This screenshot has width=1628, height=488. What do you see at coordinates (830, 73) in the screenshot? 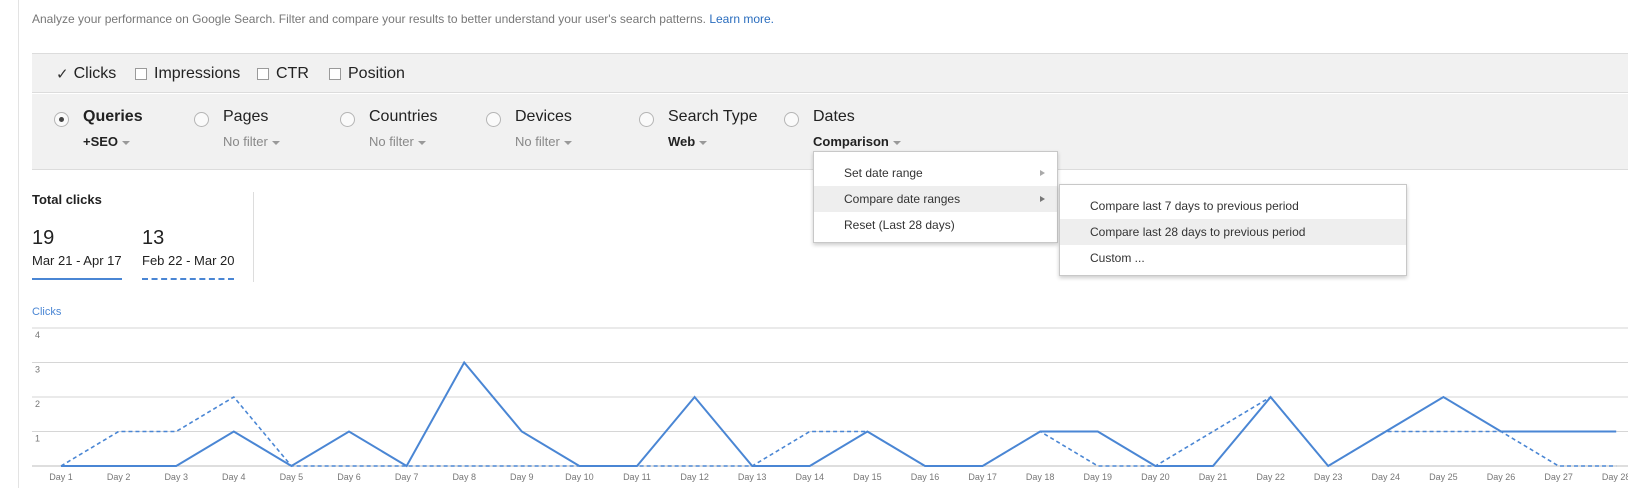
I see `metrics-bar: ✓ Clicks Impressions CTR Position` at bounding box center [830, 73].